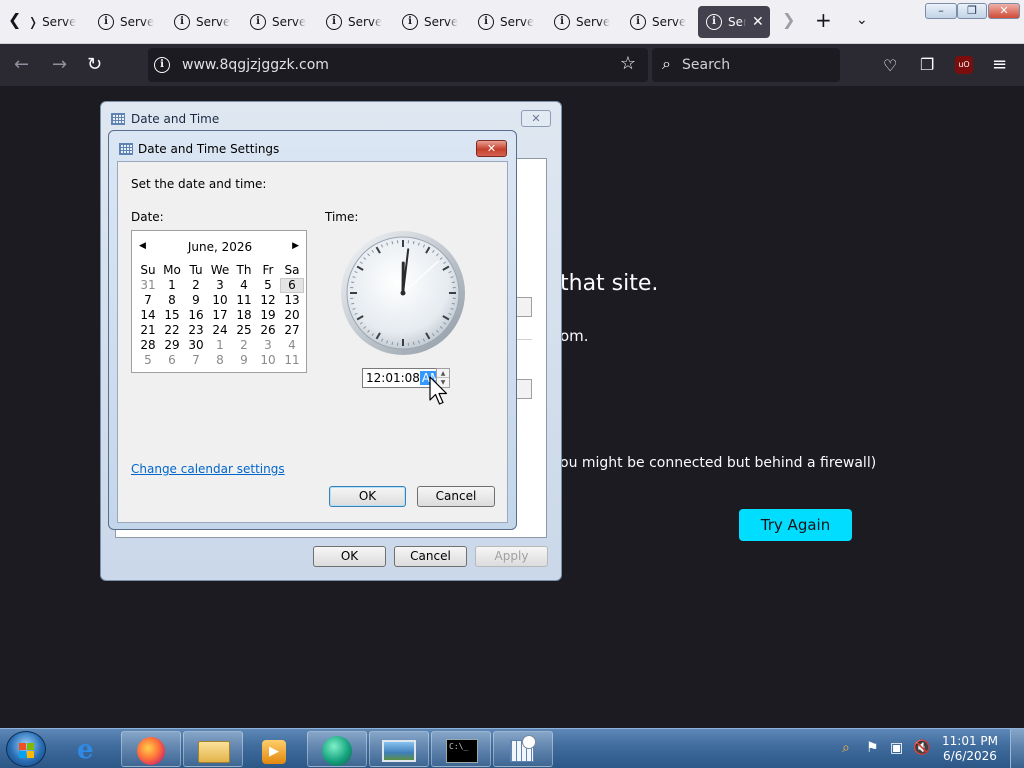 The width and height of the screenshot is (1024, 768). I want to click on calendar-day: 31, so click(148, 285).